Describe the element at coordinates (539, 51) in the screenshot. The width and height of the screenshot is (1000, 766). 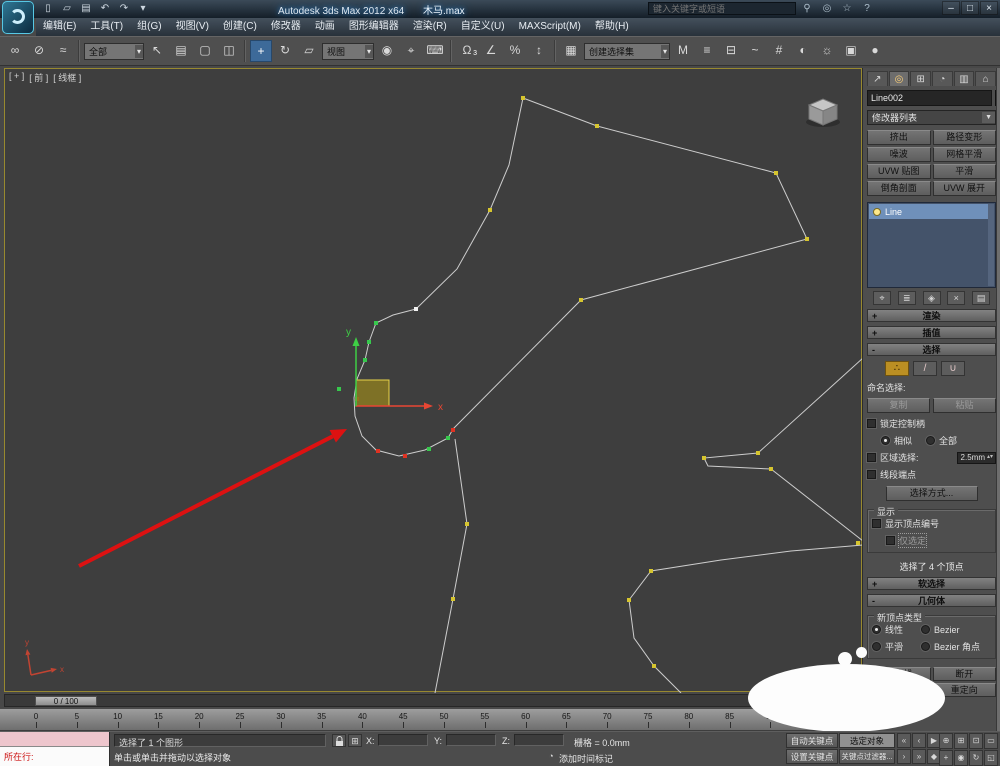
I see `spinner-snap-icon: ↕` at that location.